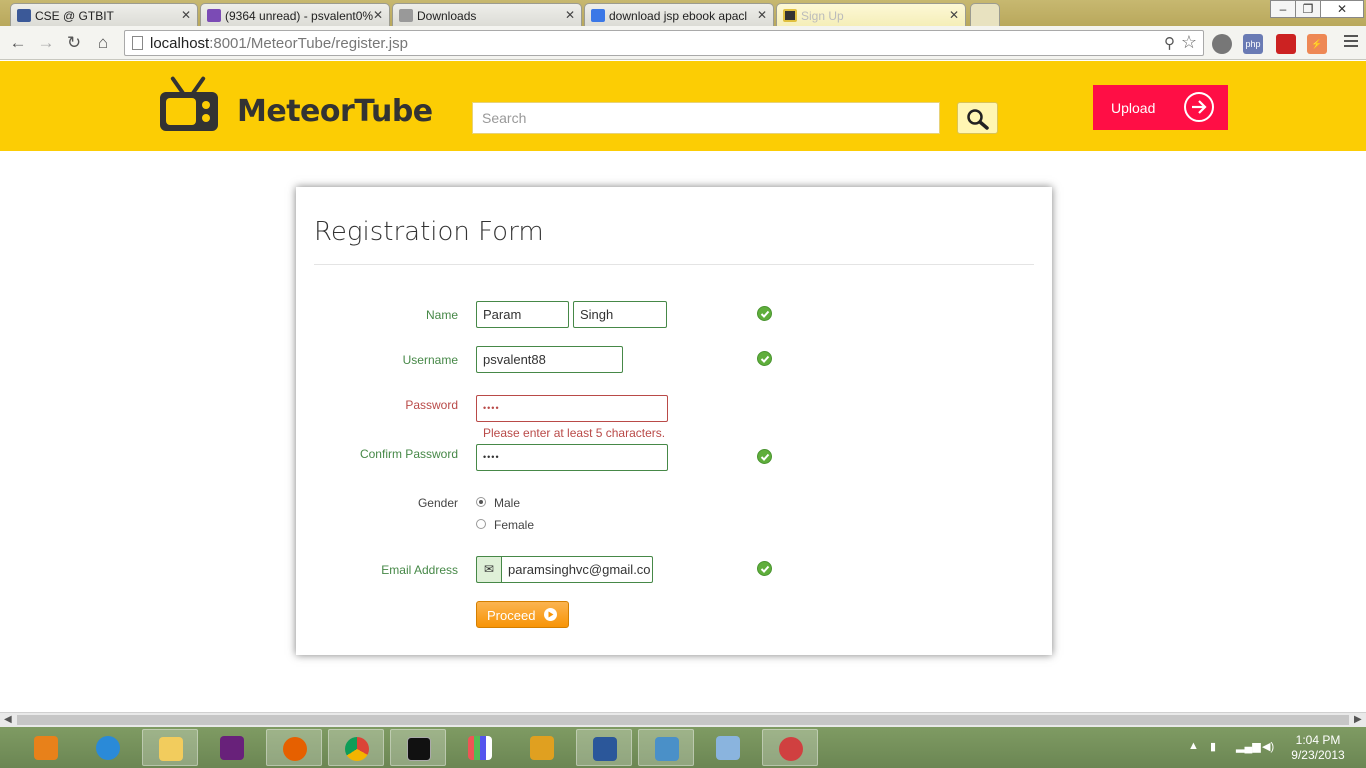  I want to click on show-hidden-icons-icon: ▲, so click(1193, 746).